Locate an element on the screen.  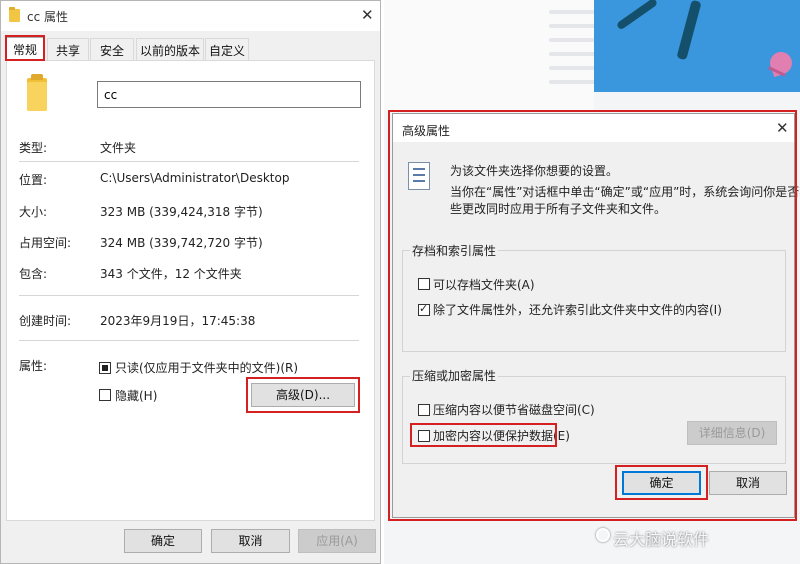
readonly-label: 只读(仅应用于文件夹中的文件)(R) is located at coordinates (207, 368).